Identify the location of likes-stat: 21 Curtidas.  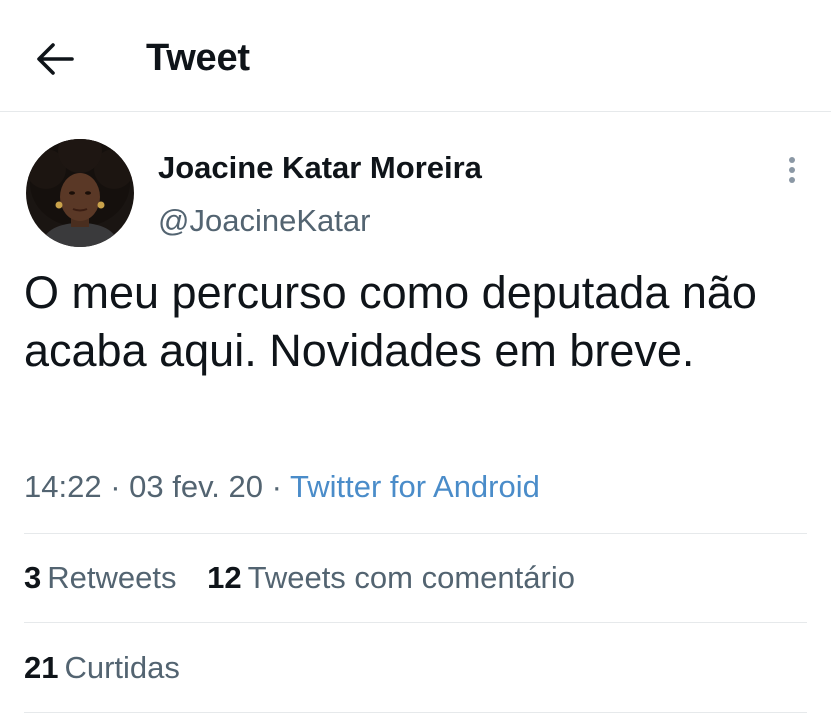
(102, 668).